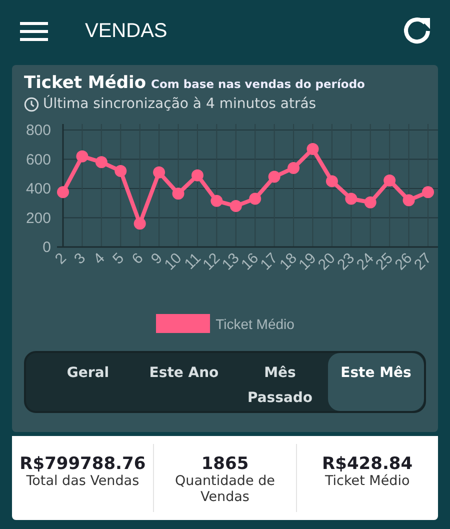 The width and height of the screenshot is (450, 529). Describe the element at coordinates (179, 104) in the screenshot. I see `sync-status: Última sincronização à 4 minutos atrás` at that location.